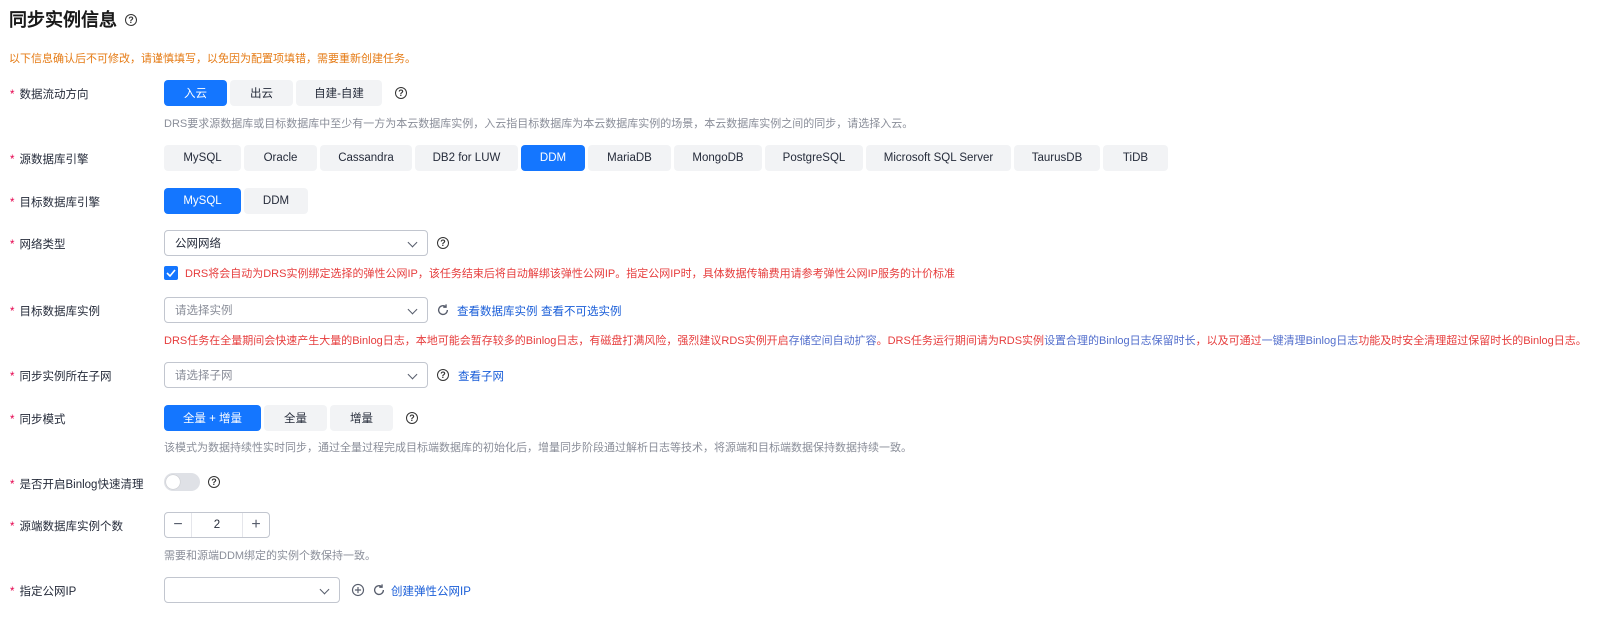  What do you see at coordinates (718, 158) in the screenshot?
I see `engine-option-mongodb: MongoDB` at bounding box center [718, 158].